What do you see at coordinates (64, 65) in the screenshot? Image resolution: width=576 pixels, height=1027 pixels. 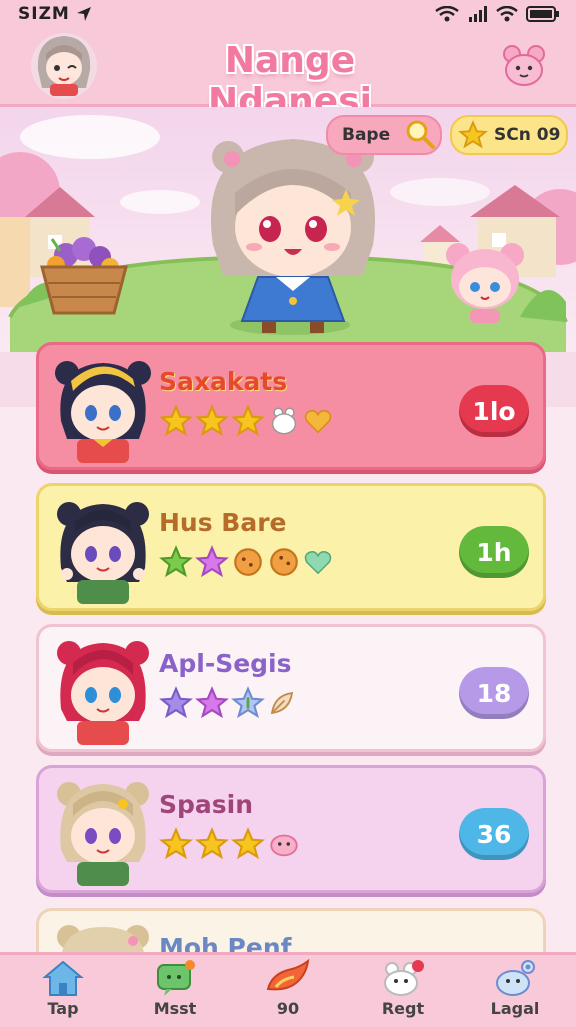 I see `player-avatar` at bounding box center [64, 65].